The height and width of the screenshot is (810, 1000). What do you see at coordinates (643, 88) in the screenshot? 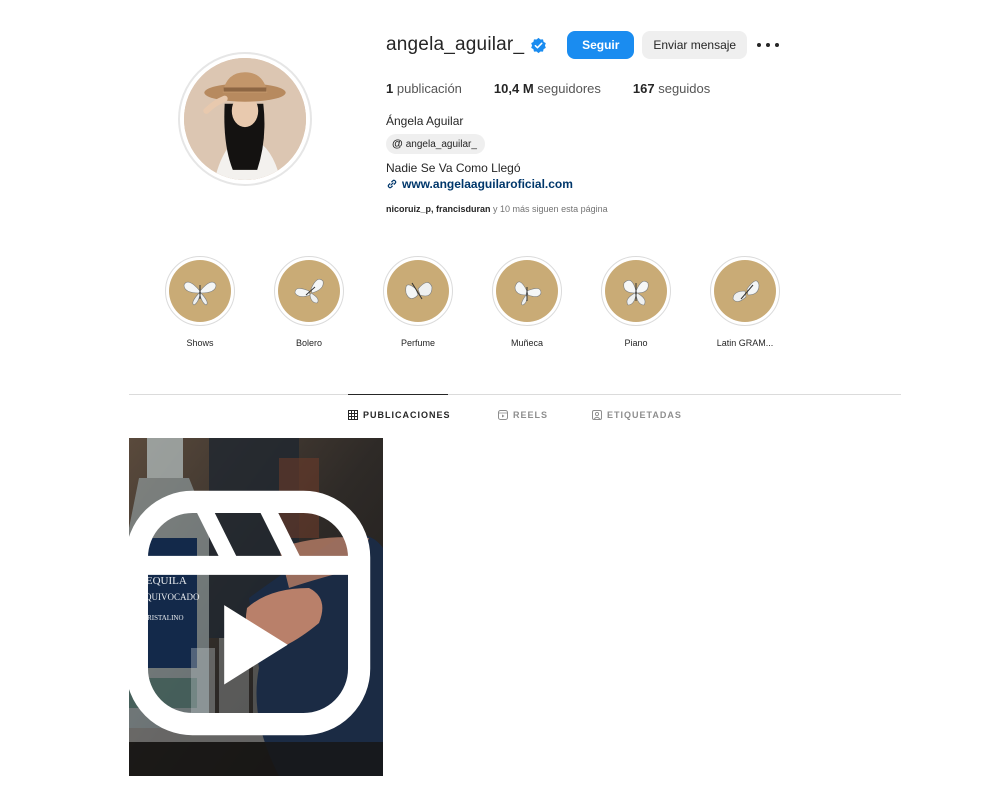
I see `following-count: 167` at bounding box center [643, 88].